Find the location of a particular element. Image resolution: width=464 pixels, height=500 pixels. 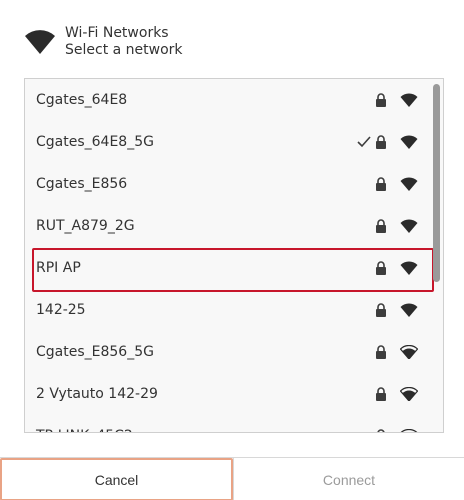

connect-button: Connect is located at coordinates (348, 479).